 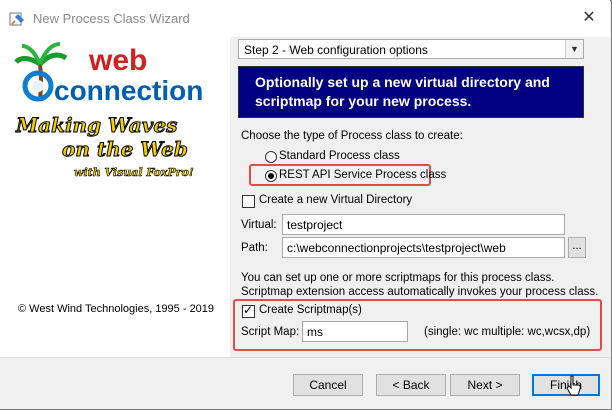 I want to click on copyright-text: © West Wind Technologies, 1995 - 2019, so click(x=116, y=309).